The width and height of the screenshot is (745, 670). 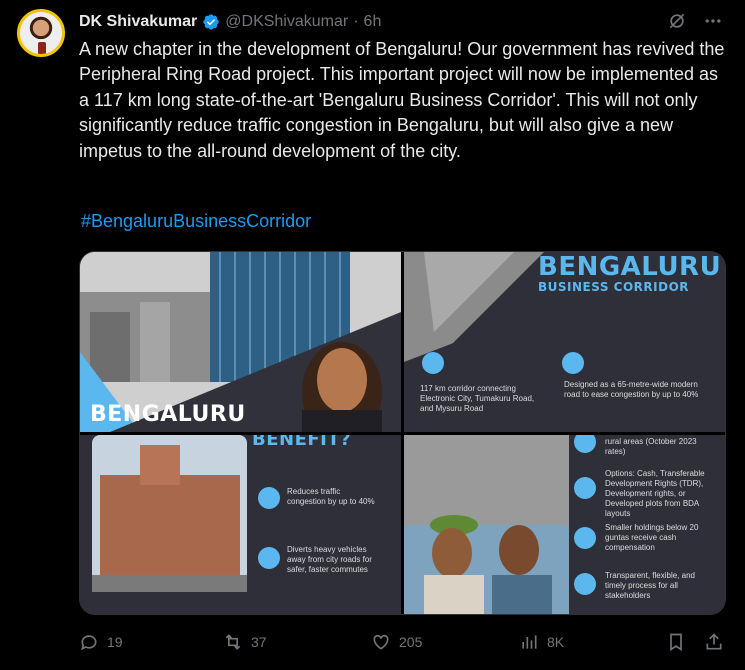 I want to click on tweet-action-bar: 19 37 205 8K, so click(x=404, y=644).